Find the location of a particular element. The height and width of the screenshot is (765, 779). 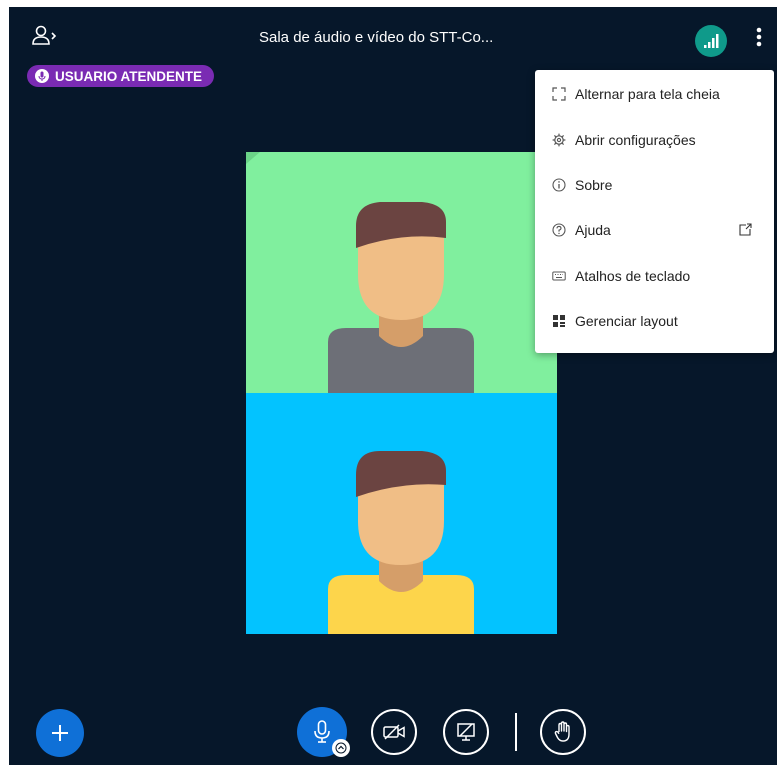

video-off-icon is located at coordinates (394, 732).